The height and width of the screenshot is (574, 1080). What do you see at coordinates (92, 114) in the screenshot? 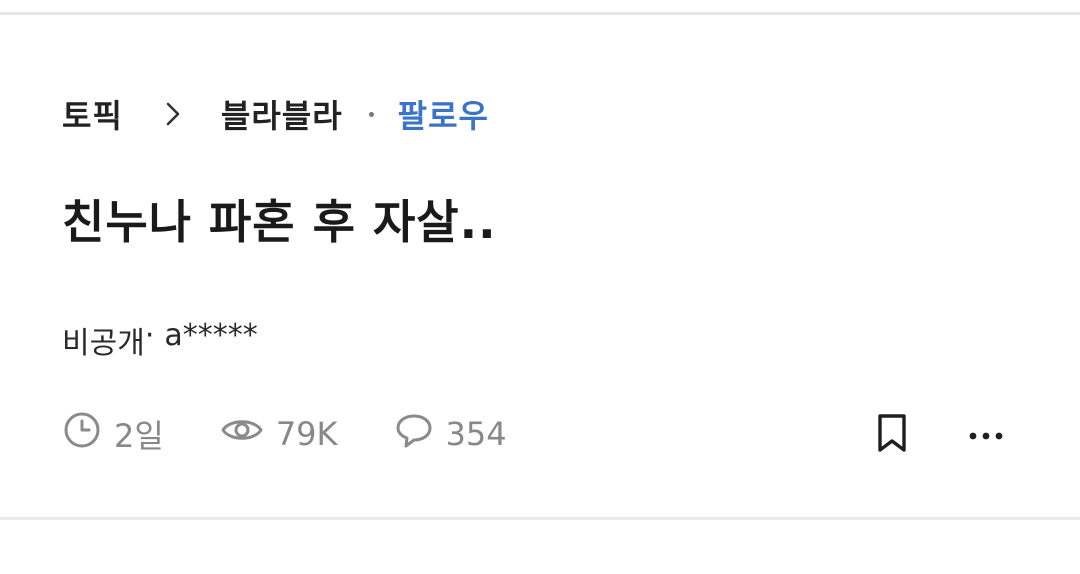
I see `breadcrumb-topic: 토픽` at bounding box center [92, 114].